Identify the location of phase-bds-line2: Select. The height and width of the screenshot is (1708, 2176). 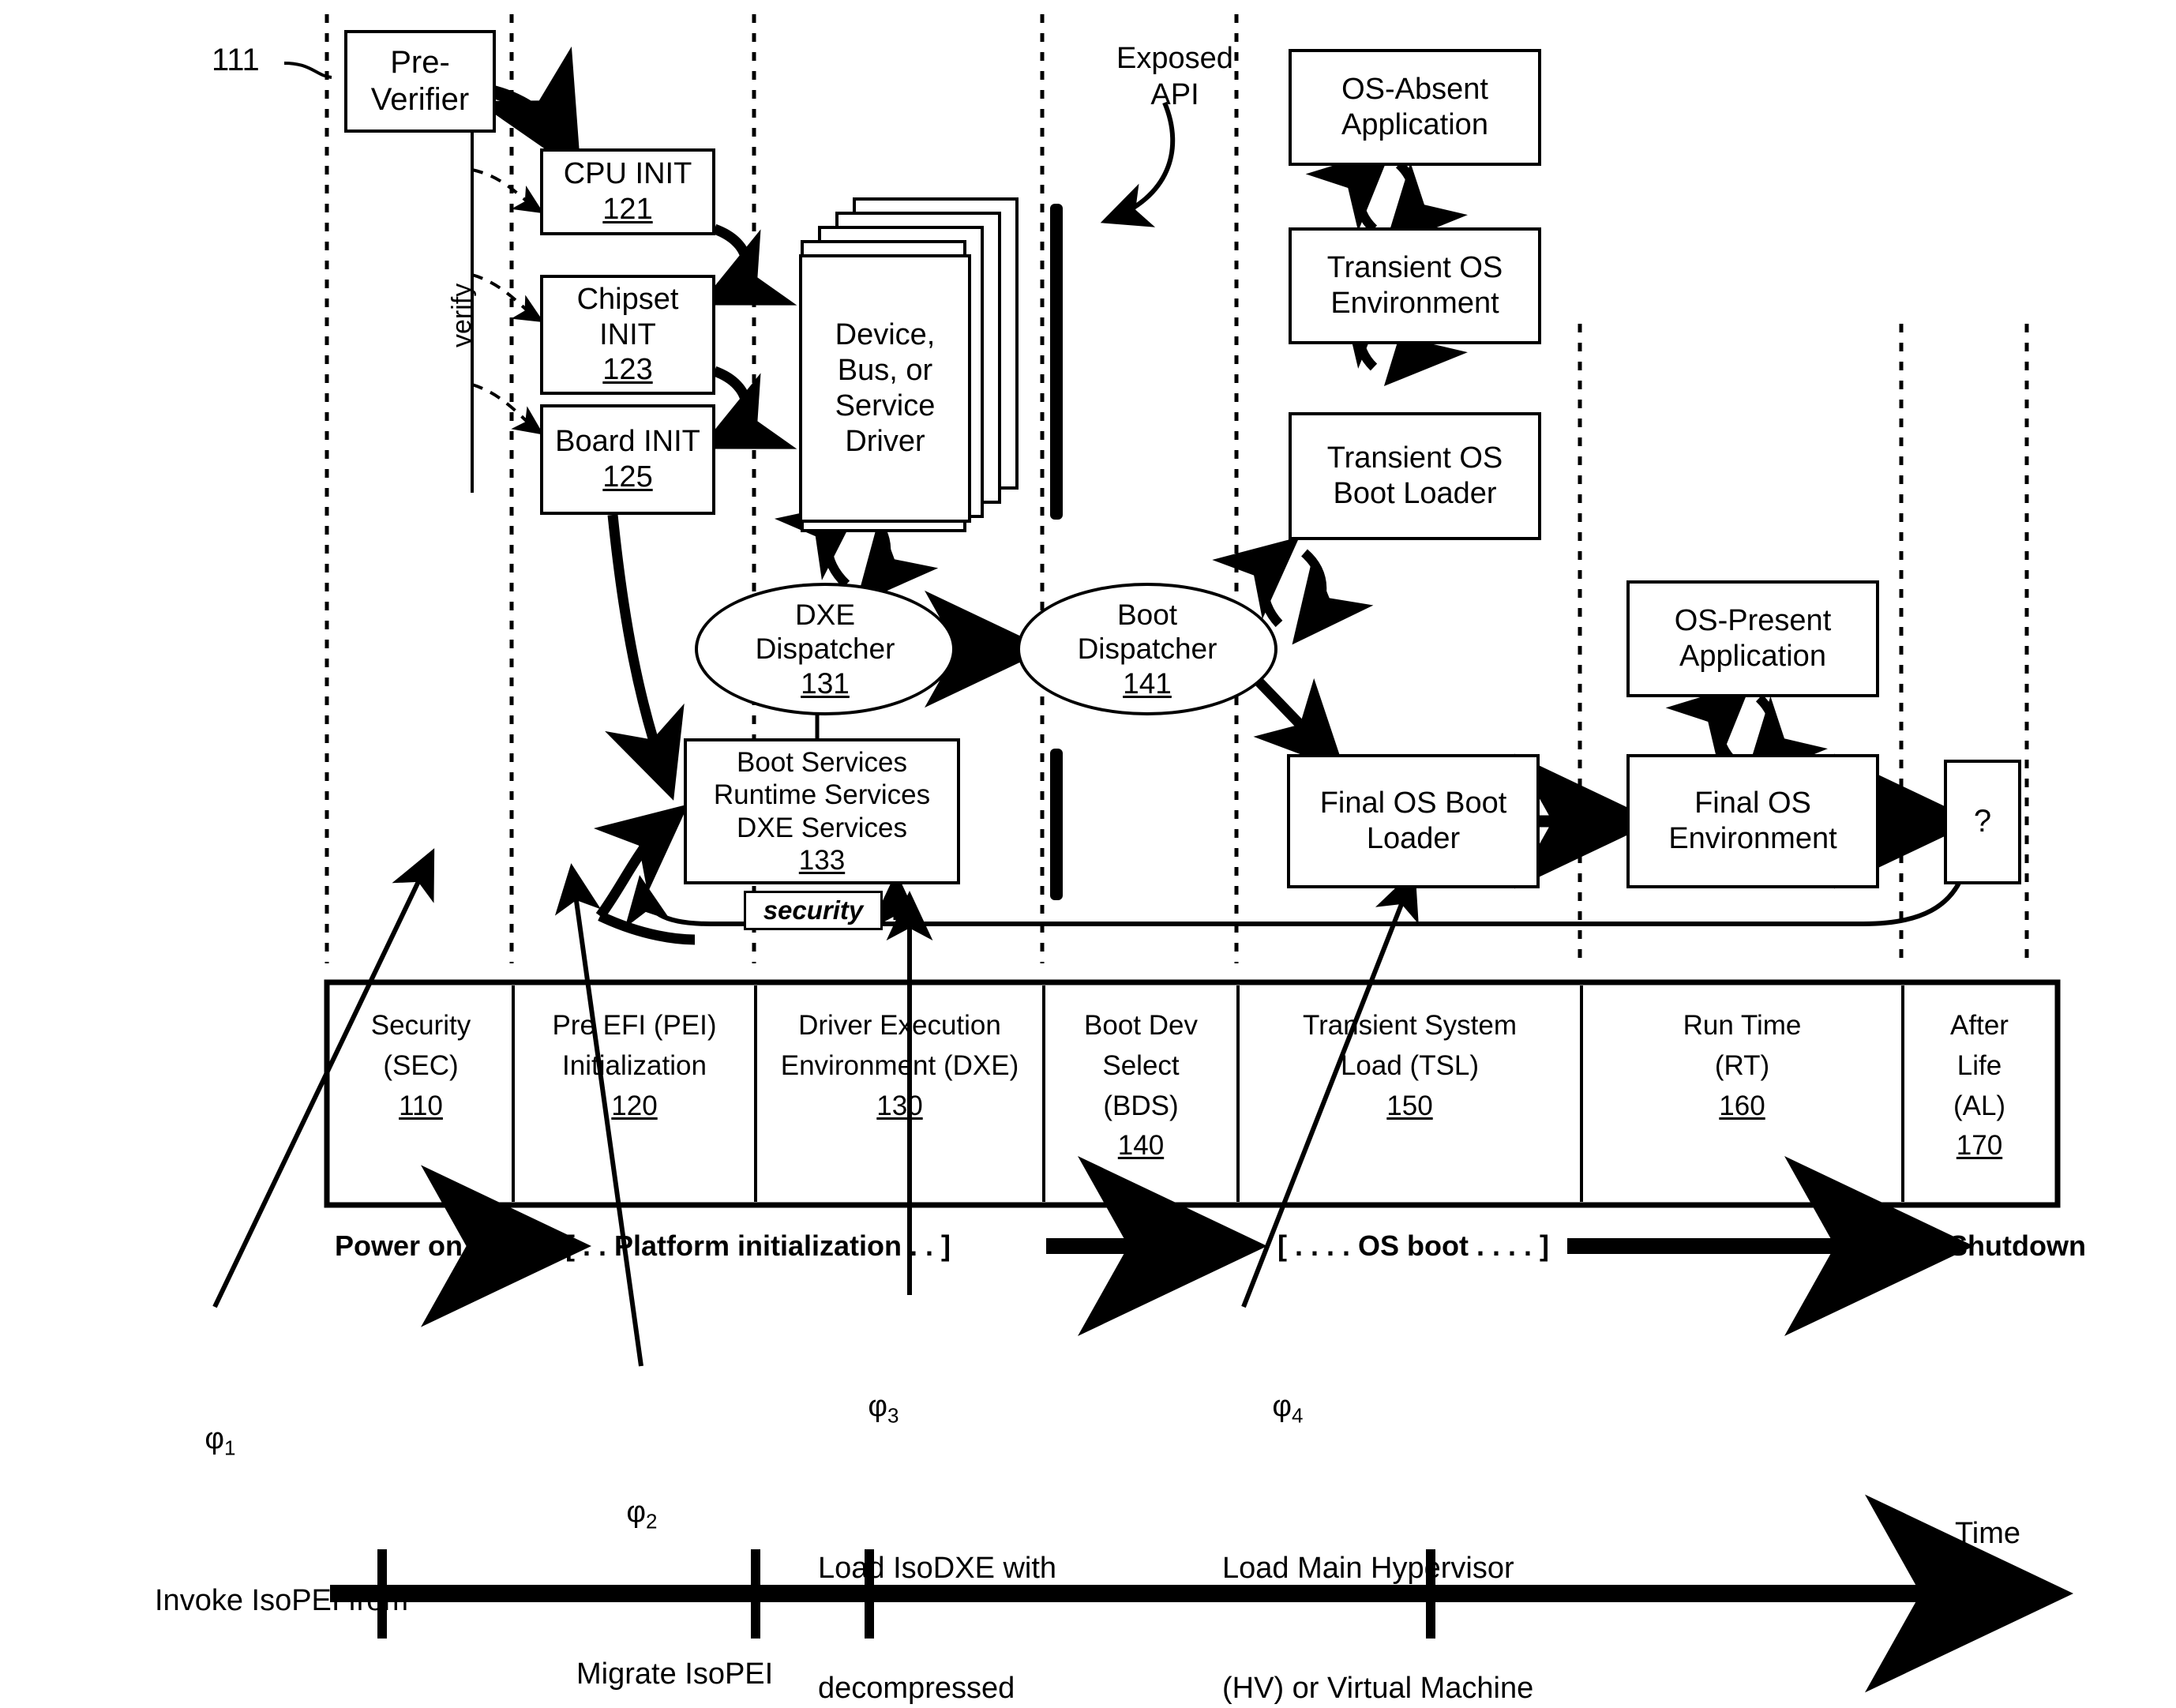
(1141, 1065).